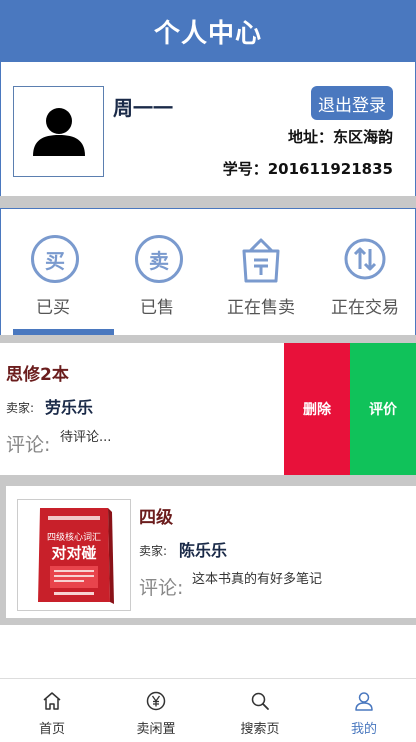 The image size is (416, 742). Describe the element at coordinates (365, 259) in the screenshot. I see `exchange-icon` at that location.